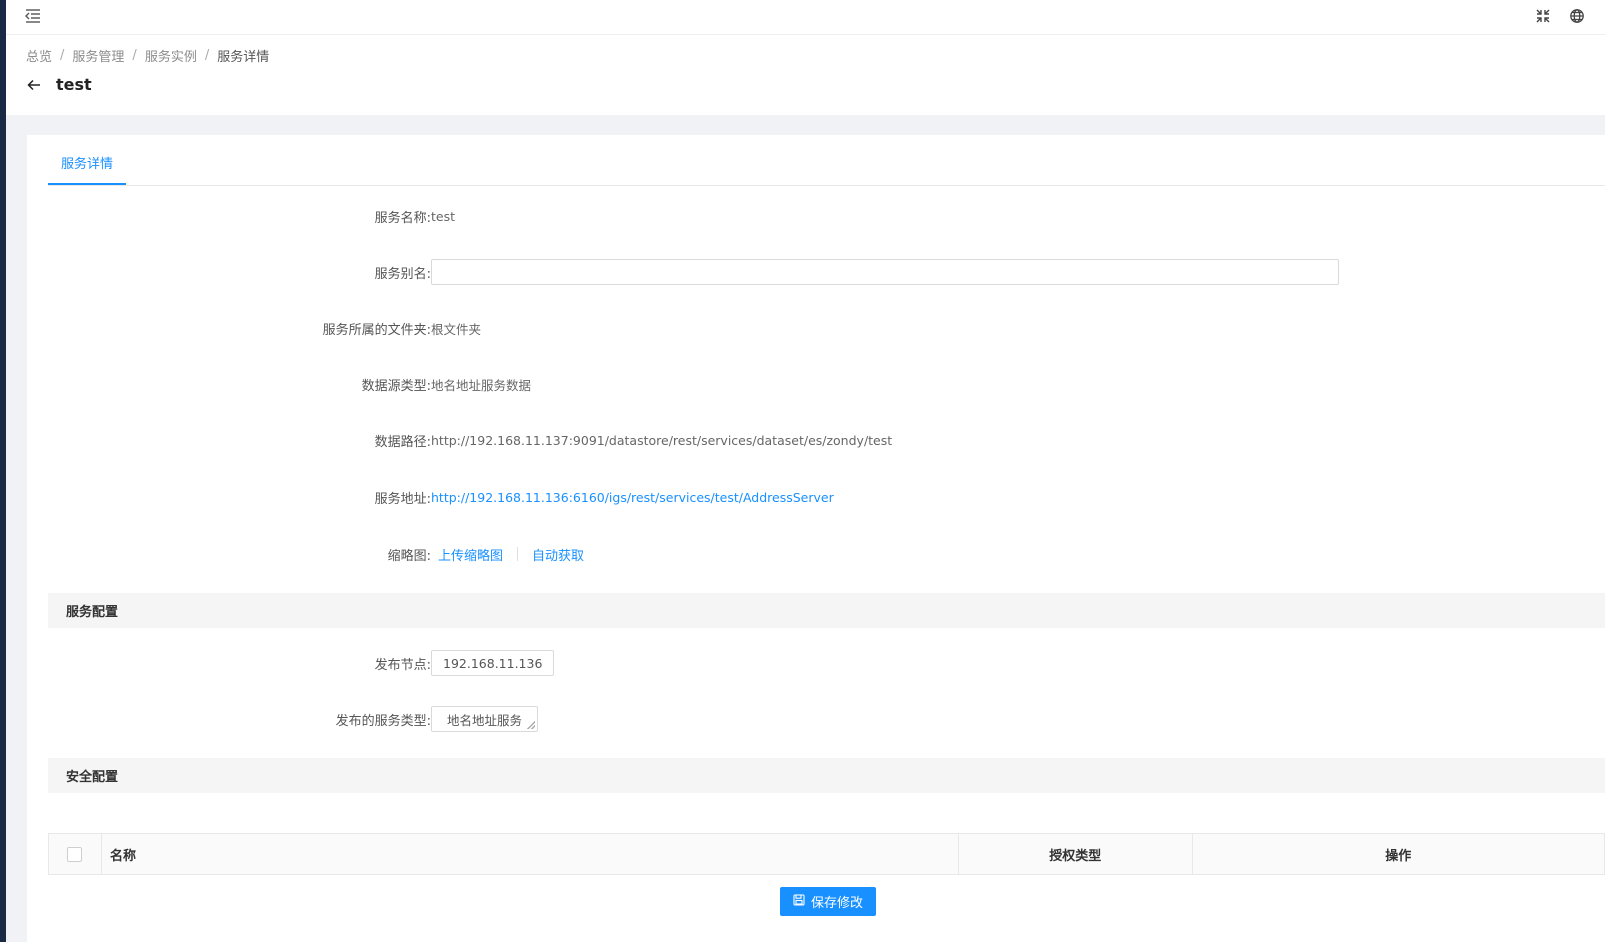  I want to click on breadcrumb-item-service-management: 服务管理, so click(98, 55).